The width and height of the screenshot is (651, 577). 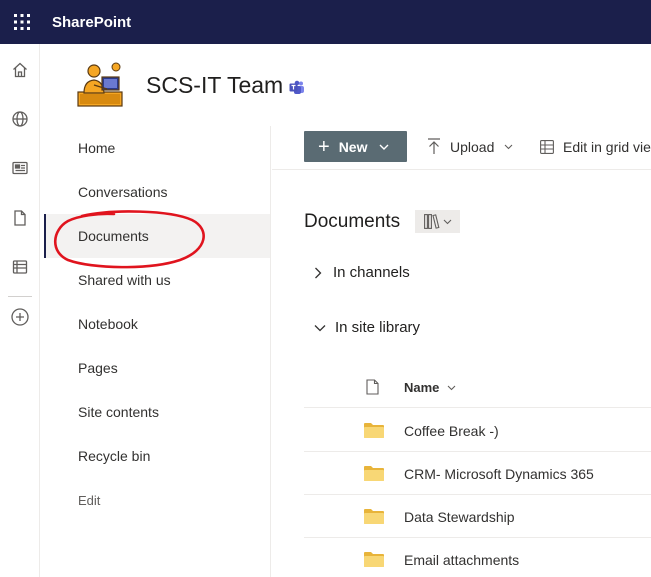 I want to click on nav-item-conversations: Conversations, so click(x=157, y=192).